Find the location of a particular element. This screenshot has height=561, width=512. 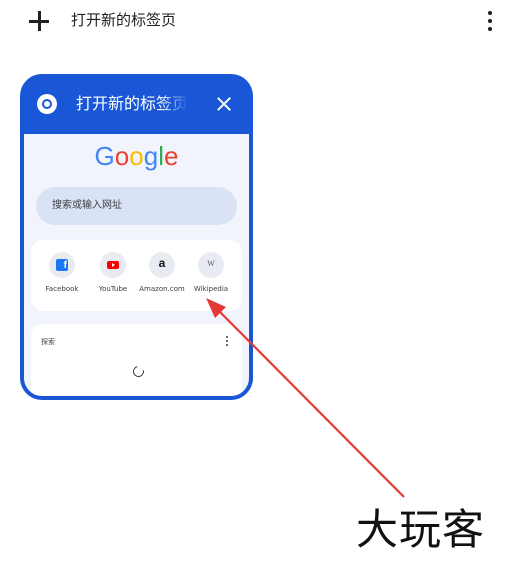

wikipedia-icon: W is located at coordinates (211, 263).